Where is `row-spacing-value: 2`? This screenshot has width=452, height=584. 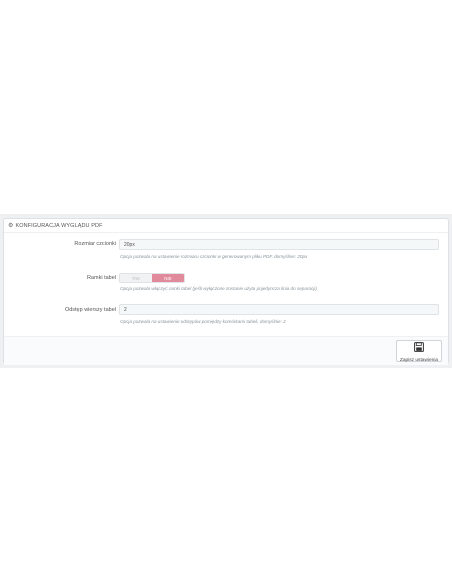
row-spacing-value: 2 is located at coordinates (125, 309).